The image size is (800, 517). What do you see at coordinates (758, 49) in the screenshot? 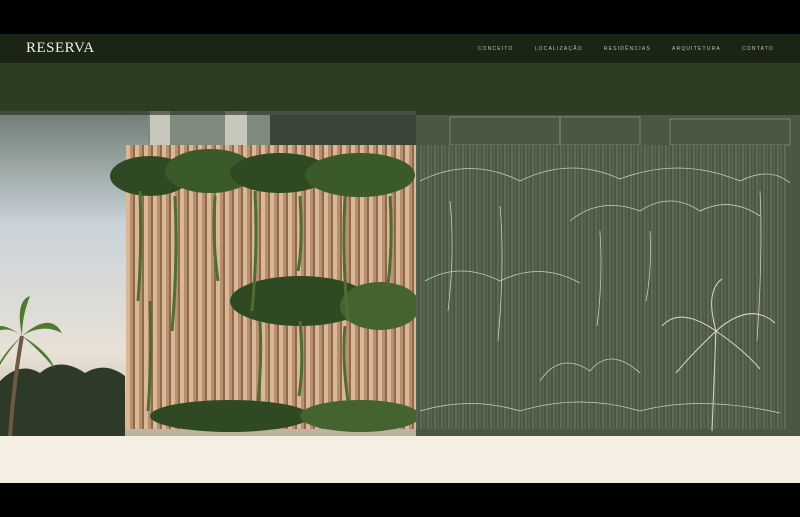
I see `nav-item-contato: CONTATO` at bounding box center [758, 49].